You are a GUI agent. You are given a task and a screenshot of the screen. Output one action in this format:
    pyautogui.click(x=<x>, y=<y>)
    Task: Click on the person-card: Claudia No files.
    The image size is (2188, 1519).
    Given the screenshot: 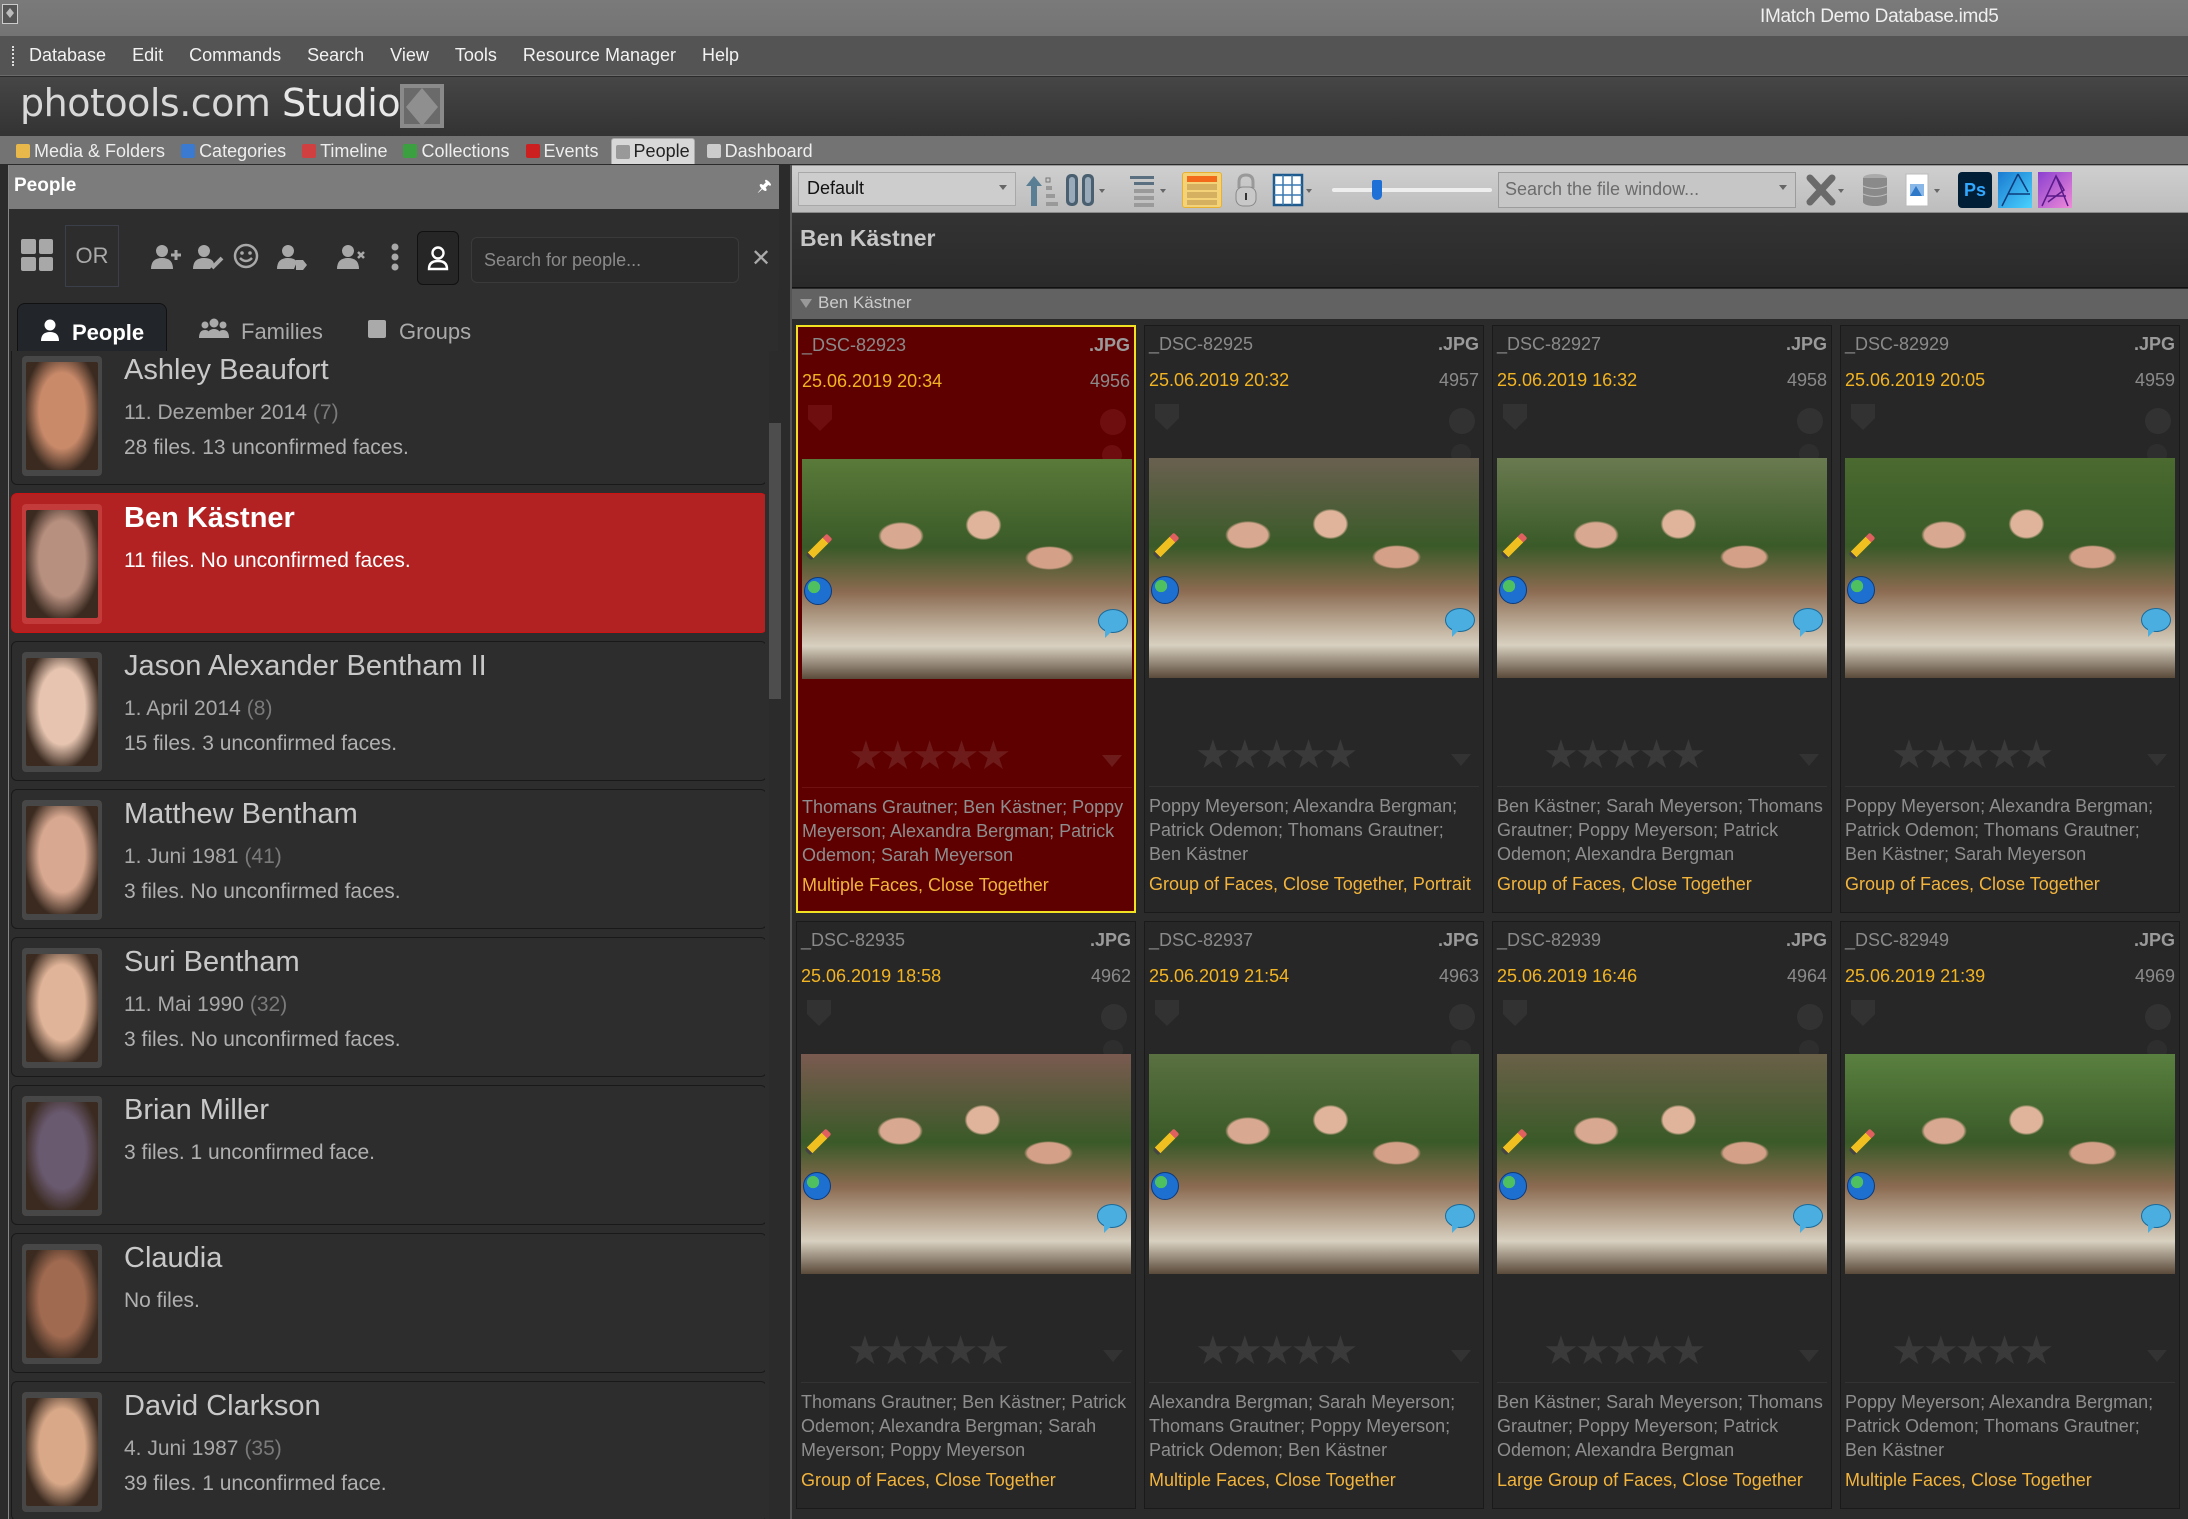 What is the action you would take?
    pyautogui.click(x=388, y=1303)
    